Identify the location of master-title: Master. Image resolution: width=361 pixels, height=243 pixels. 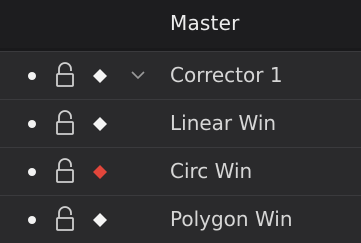
(205, 23).